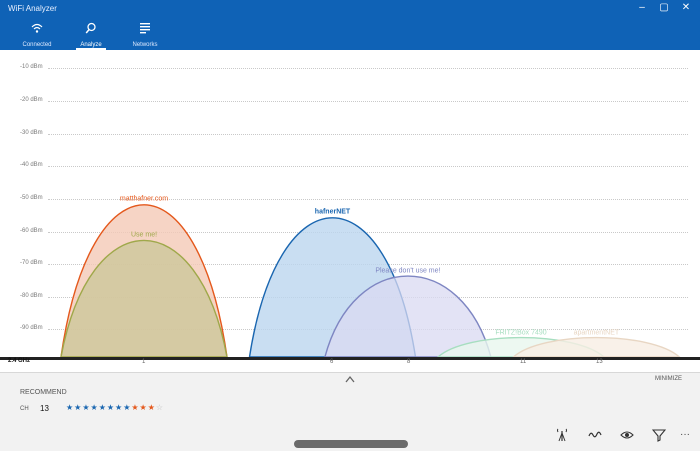 Image resolution: width=700 pixels, height=451 pixels. Describe the element at coordinates (659, 435) in the screenshot. I see `filter-icon` at that location.